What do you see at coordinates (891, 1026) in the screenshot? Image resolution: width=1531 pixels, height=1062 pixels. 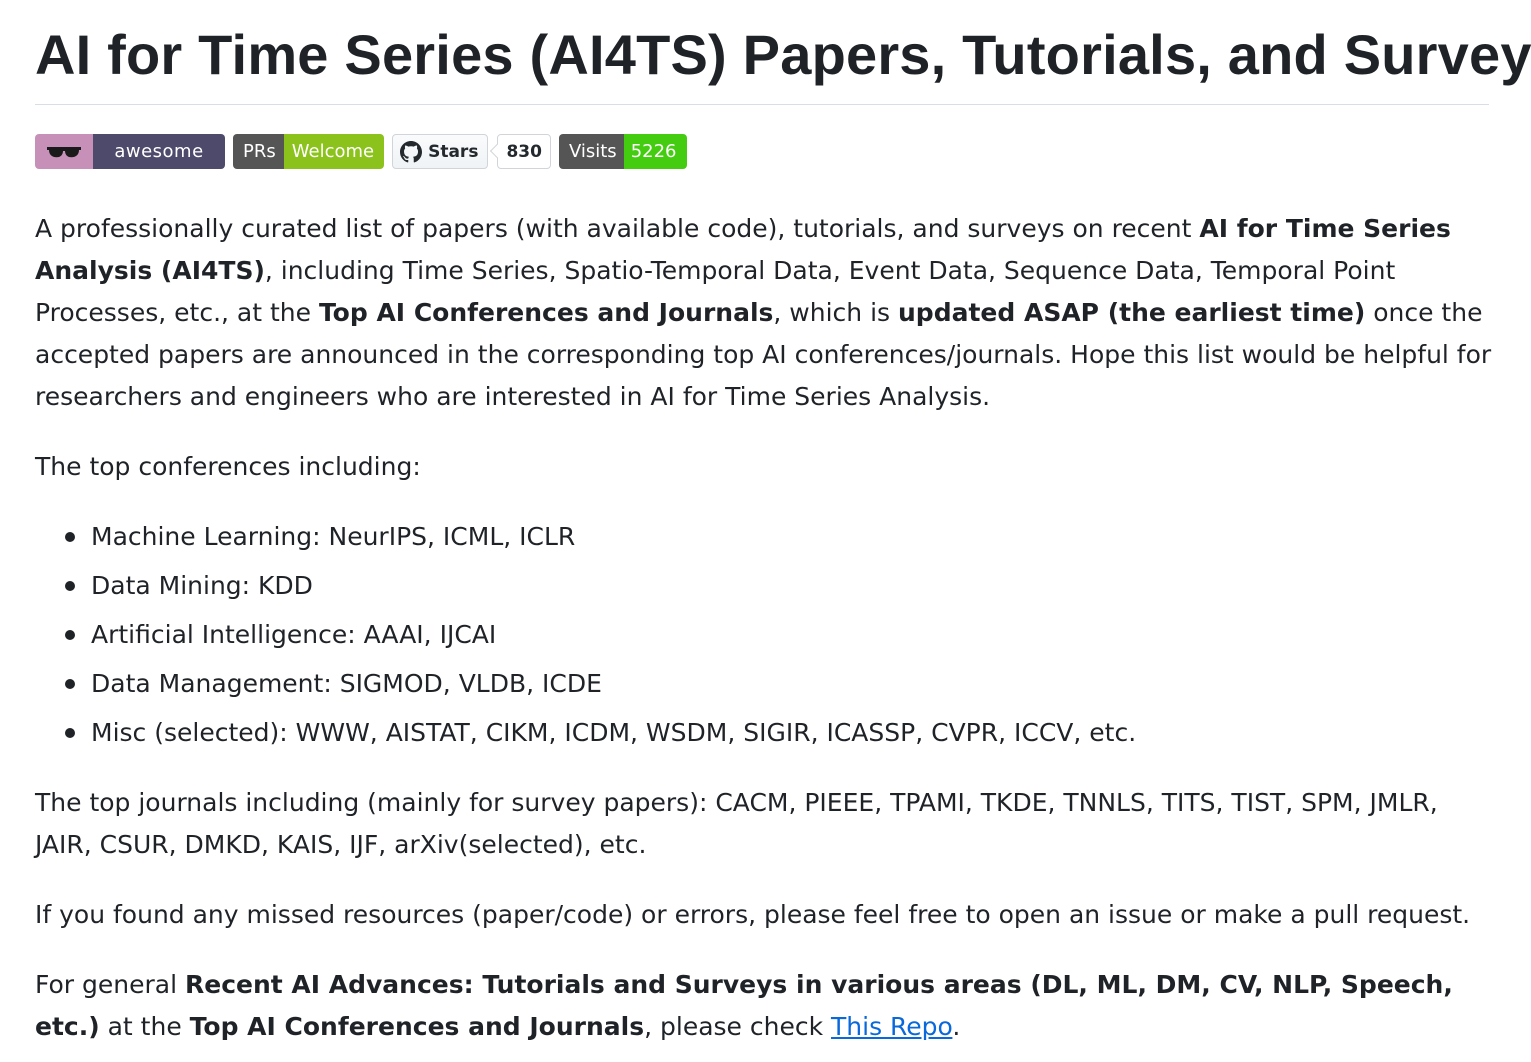 I see `this-repo-link: This Repo` at bounding box center [891, 1026].